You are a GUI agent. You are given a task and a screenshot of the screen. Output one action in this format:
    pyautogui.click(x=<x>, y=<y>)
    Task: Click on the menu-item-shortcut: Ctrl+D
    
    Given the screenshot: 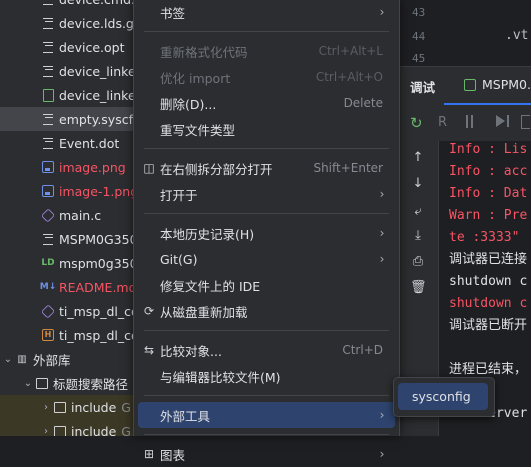 What is the action you would take?
    pyautogui.click(x=362, y=350)
    